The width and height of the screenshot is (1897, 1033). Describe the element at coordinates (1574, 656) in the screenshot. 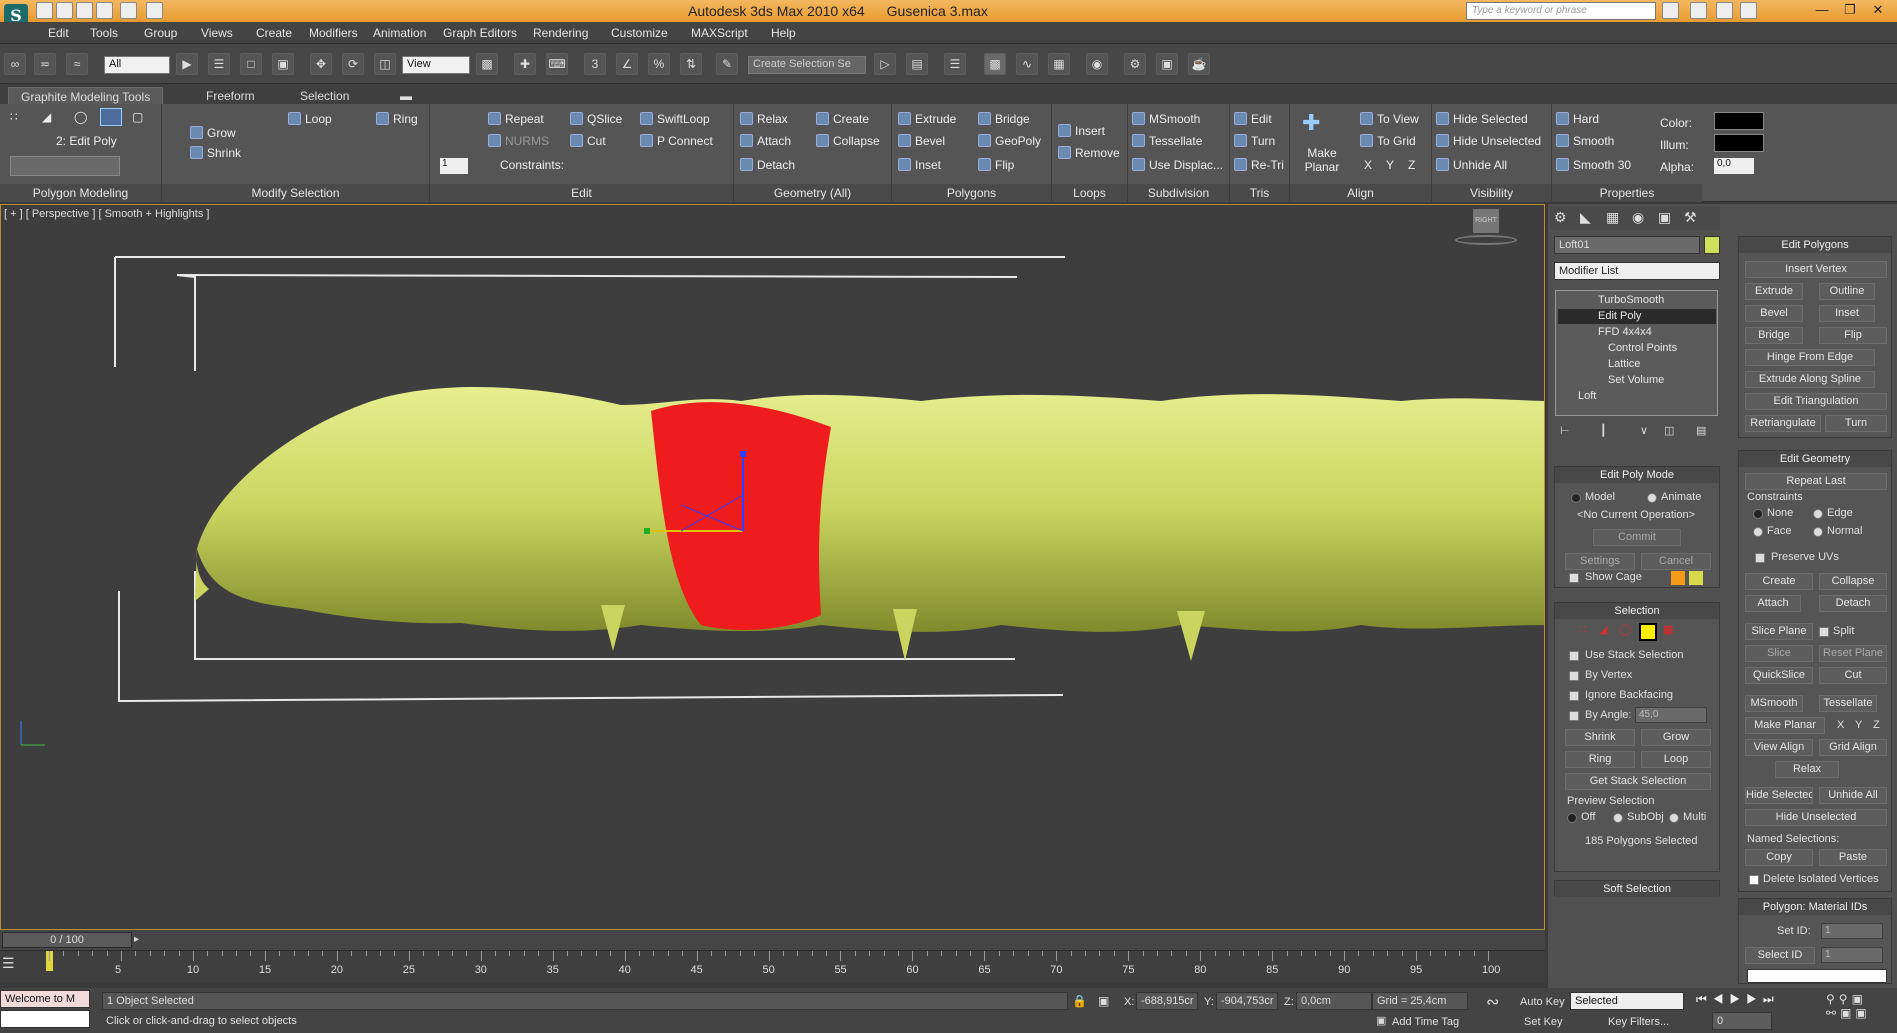

I see `use-stack-selection-checkbox` at that location.